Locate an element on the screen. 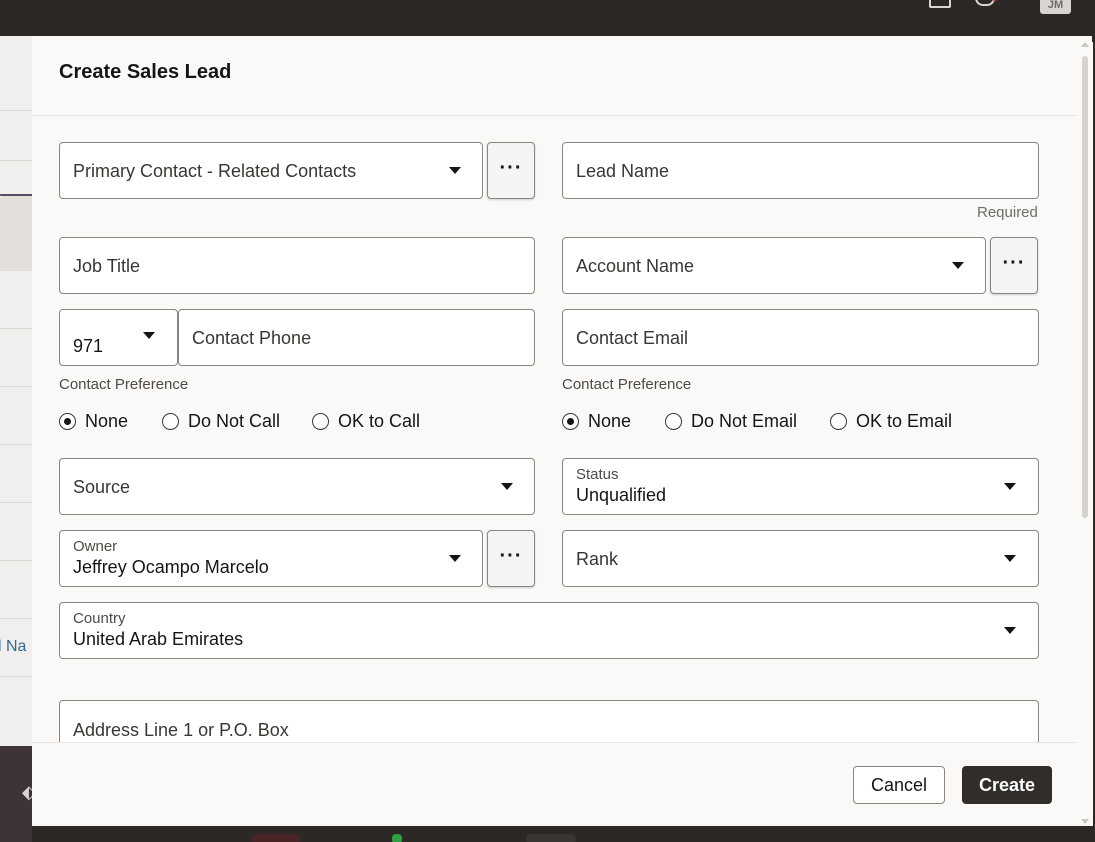 The image size is (1095, 842). dialog-scrollbar is located at coordinates (1086, 434).